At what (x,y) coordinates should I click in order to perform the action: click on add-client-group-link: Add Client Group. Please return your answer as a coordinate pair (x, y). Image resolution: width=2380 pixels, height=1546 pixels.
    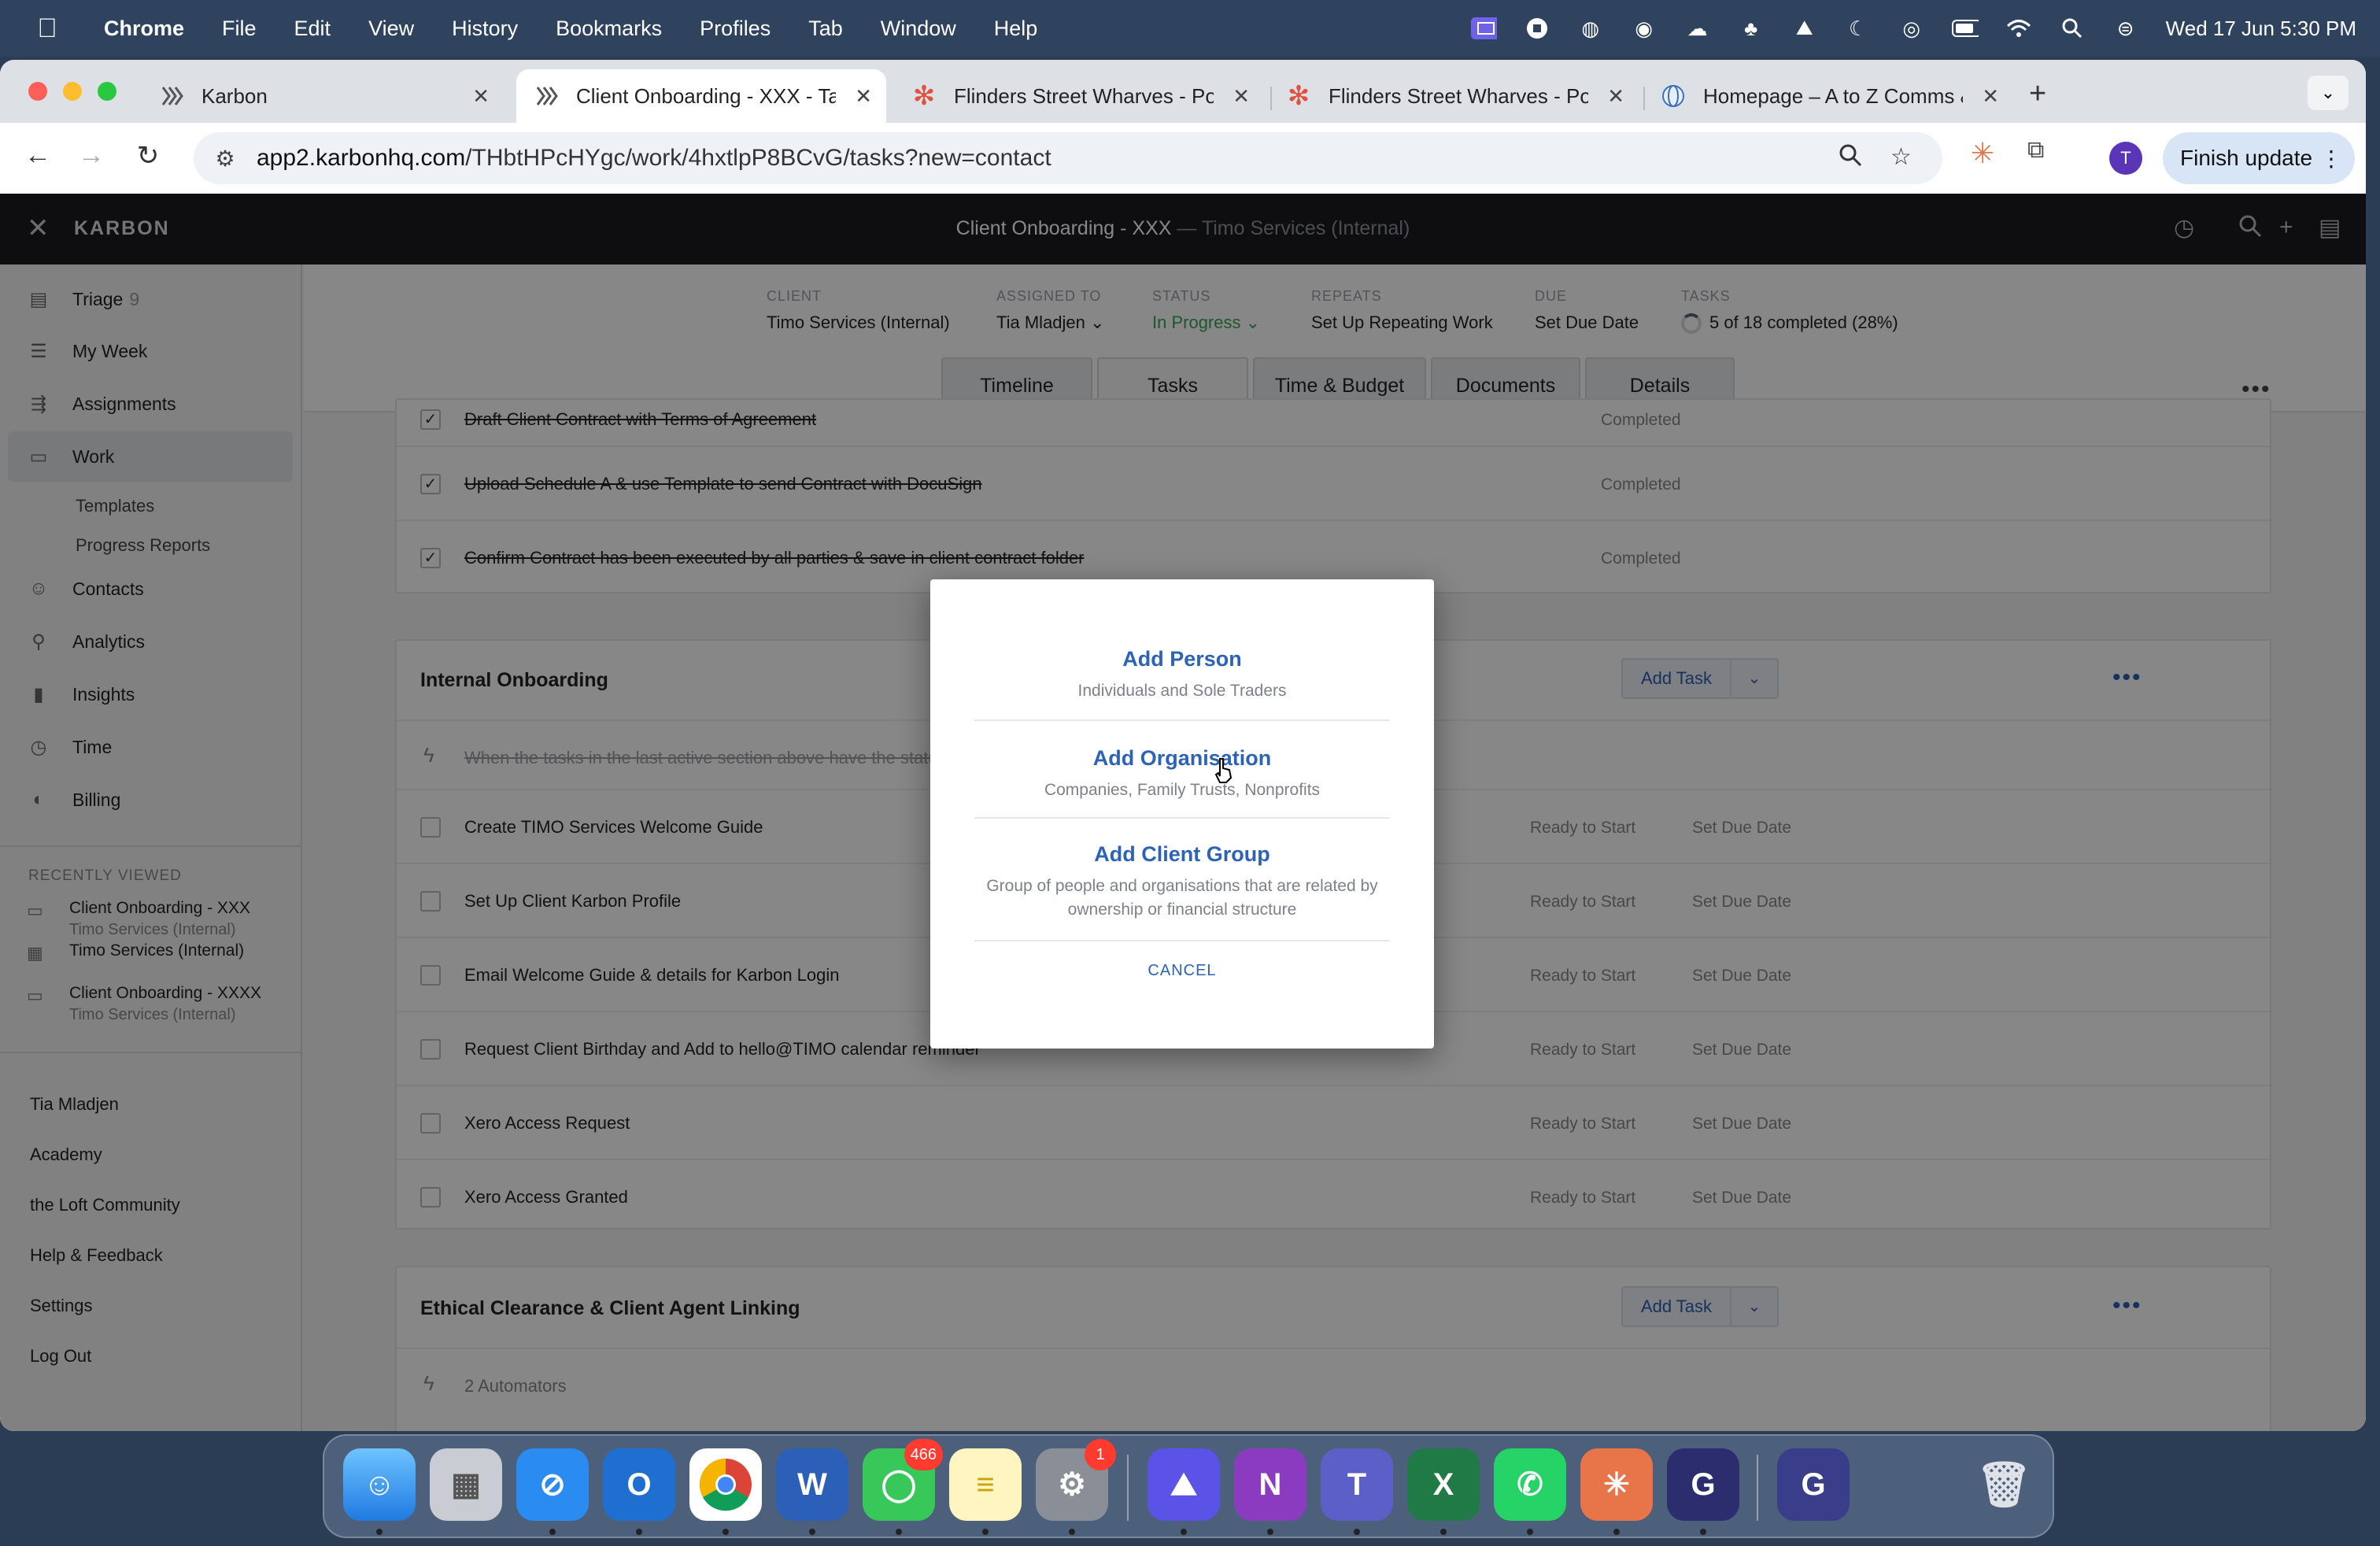
    Looking at the image, I should click on (1182, 854).